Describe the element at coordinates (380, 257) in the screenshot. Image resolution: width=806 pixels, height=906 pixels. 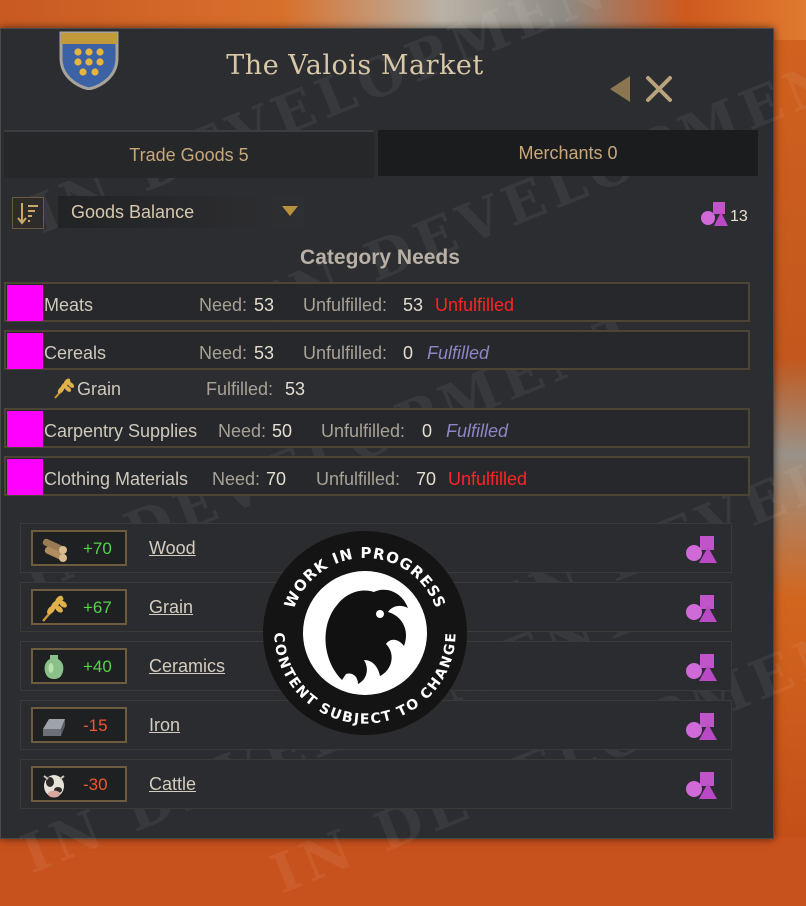
I see `category-needs-title: Category Needs` at that location.